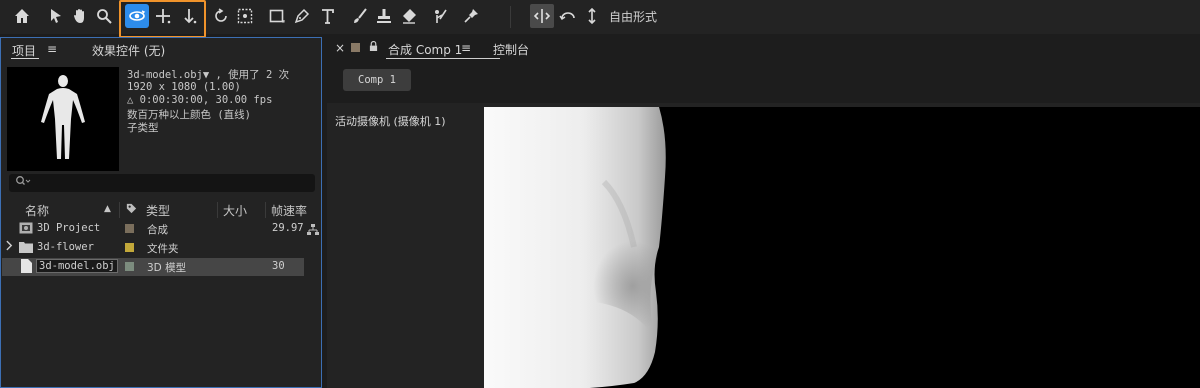 This screenshot has width=1200, height=388. I want to click on row-type: 合成, so click(157, 230).